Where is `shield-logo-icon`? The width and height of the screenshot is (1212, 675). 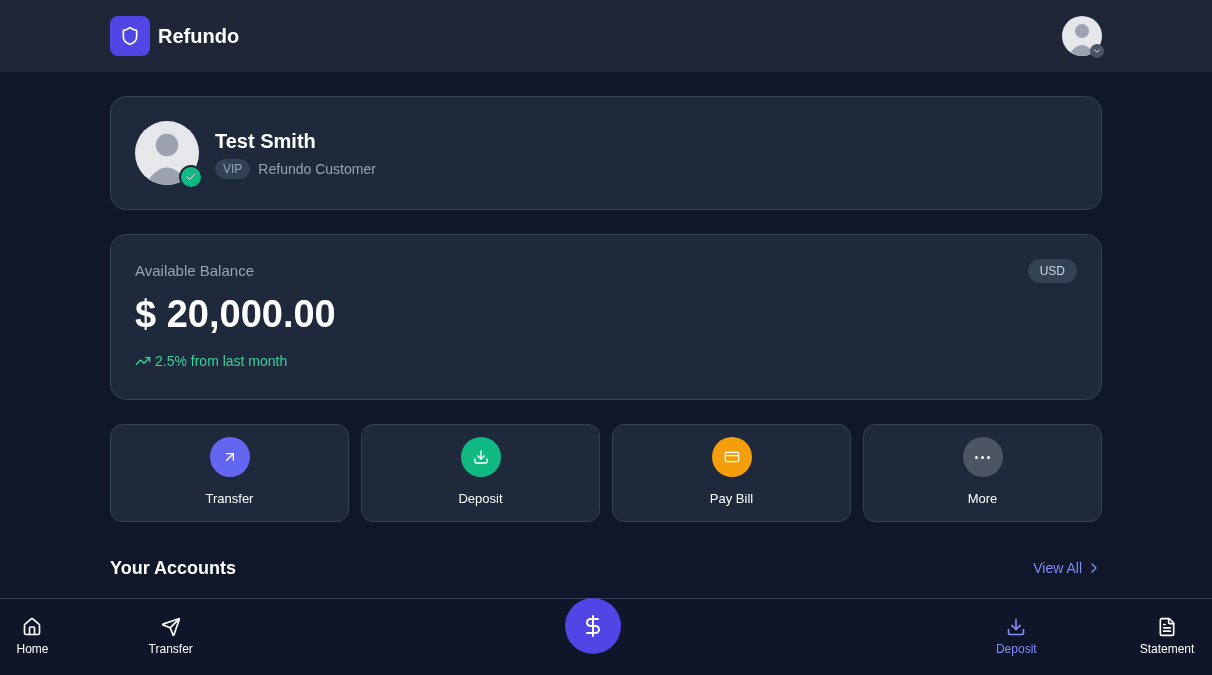
shield-logo-icon is located at coordinates (130, 36).